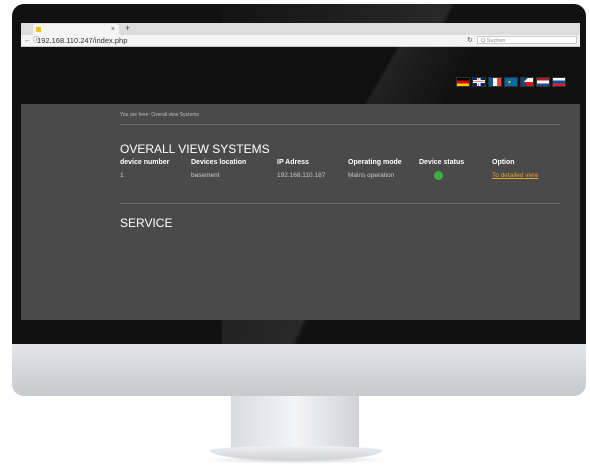 Image resolution: width=590 pixels, height=469 pixels. What do you see at coordinates (299, 370) in the screenshot?
I see `monitor-chin` at bounding box center [299, 370].